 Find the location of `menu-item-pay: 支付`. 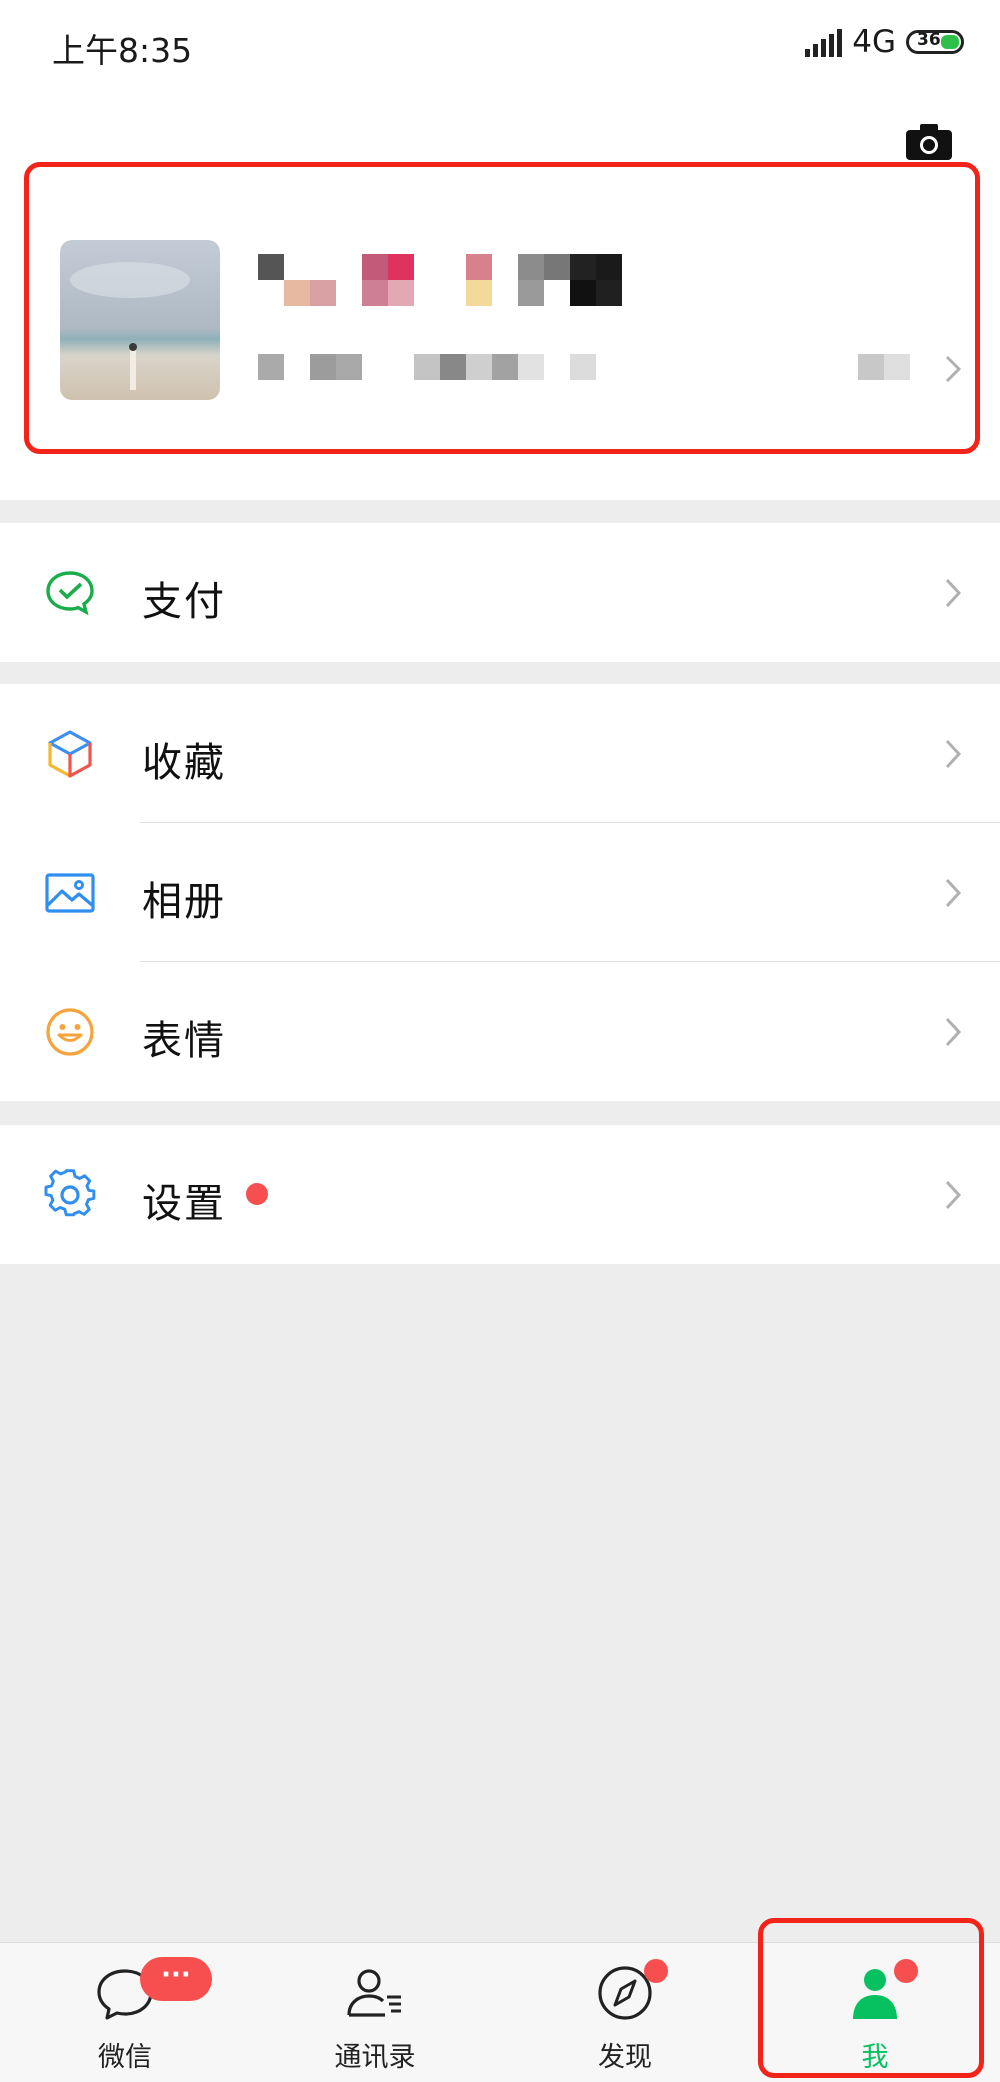

menu-item-pay: 支付 is located at coordinates (500, 592).